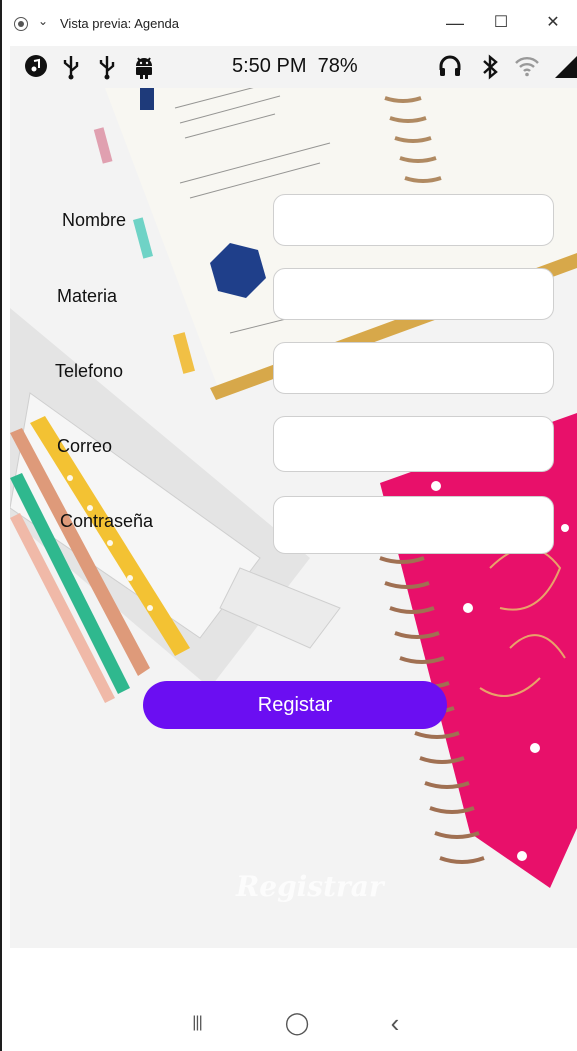 The image size is (577, 1051). Describe the element at coordinates (293, 999) in the screenshot. I see `android-nav-bar: ||| ◯ ‹` at that location.